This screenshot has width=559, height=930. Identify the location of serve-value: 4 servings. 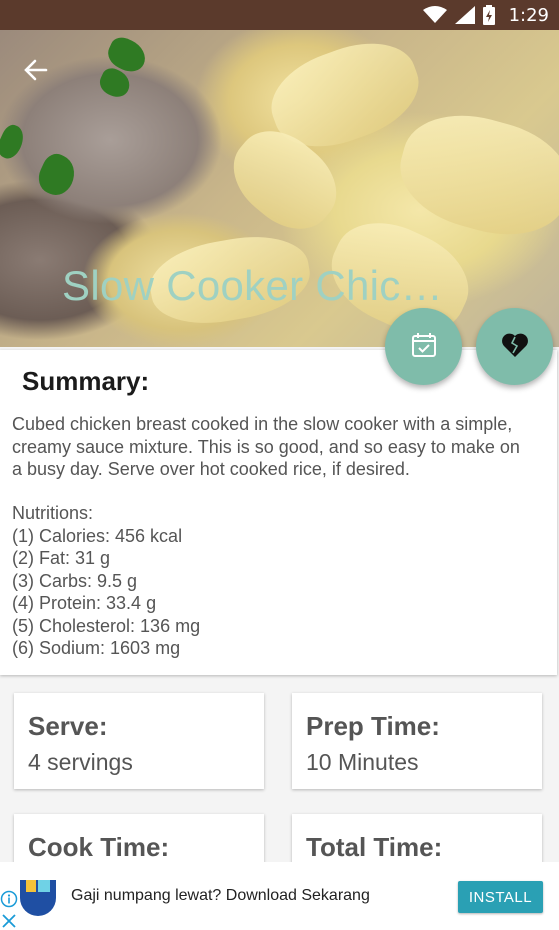
(80, 762).